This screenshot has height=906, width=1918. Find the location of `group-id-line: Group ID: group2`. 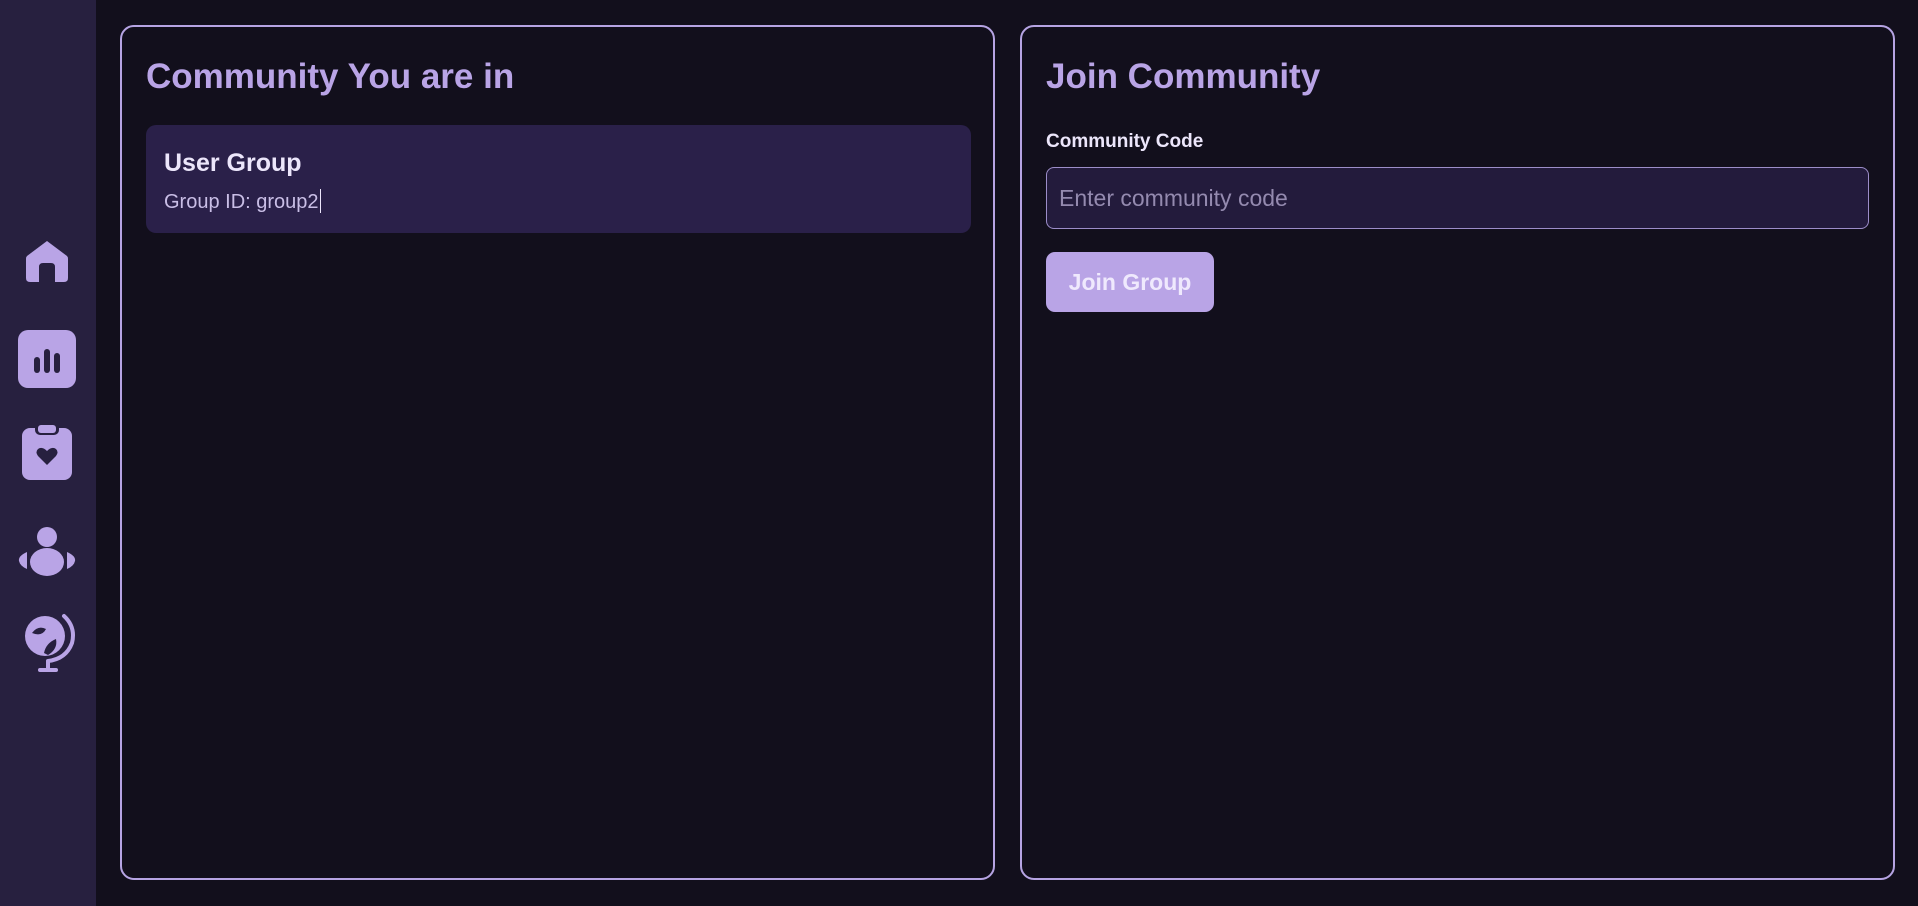

group-id-line: Group ID: group2 is located at coordinates (243, 201).